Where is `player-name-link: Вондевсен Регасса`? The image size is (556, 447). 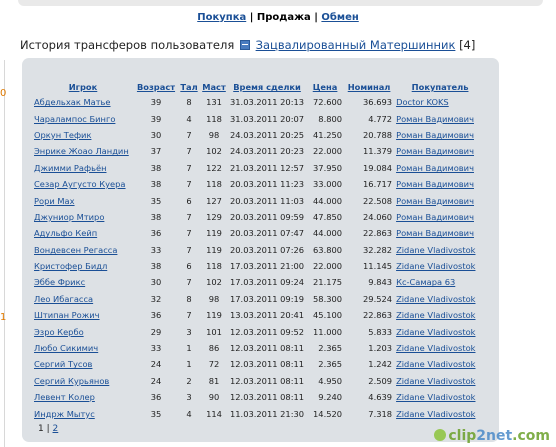 player-name-link: Вондевсен Регасса is located at coordinates (75, 250).